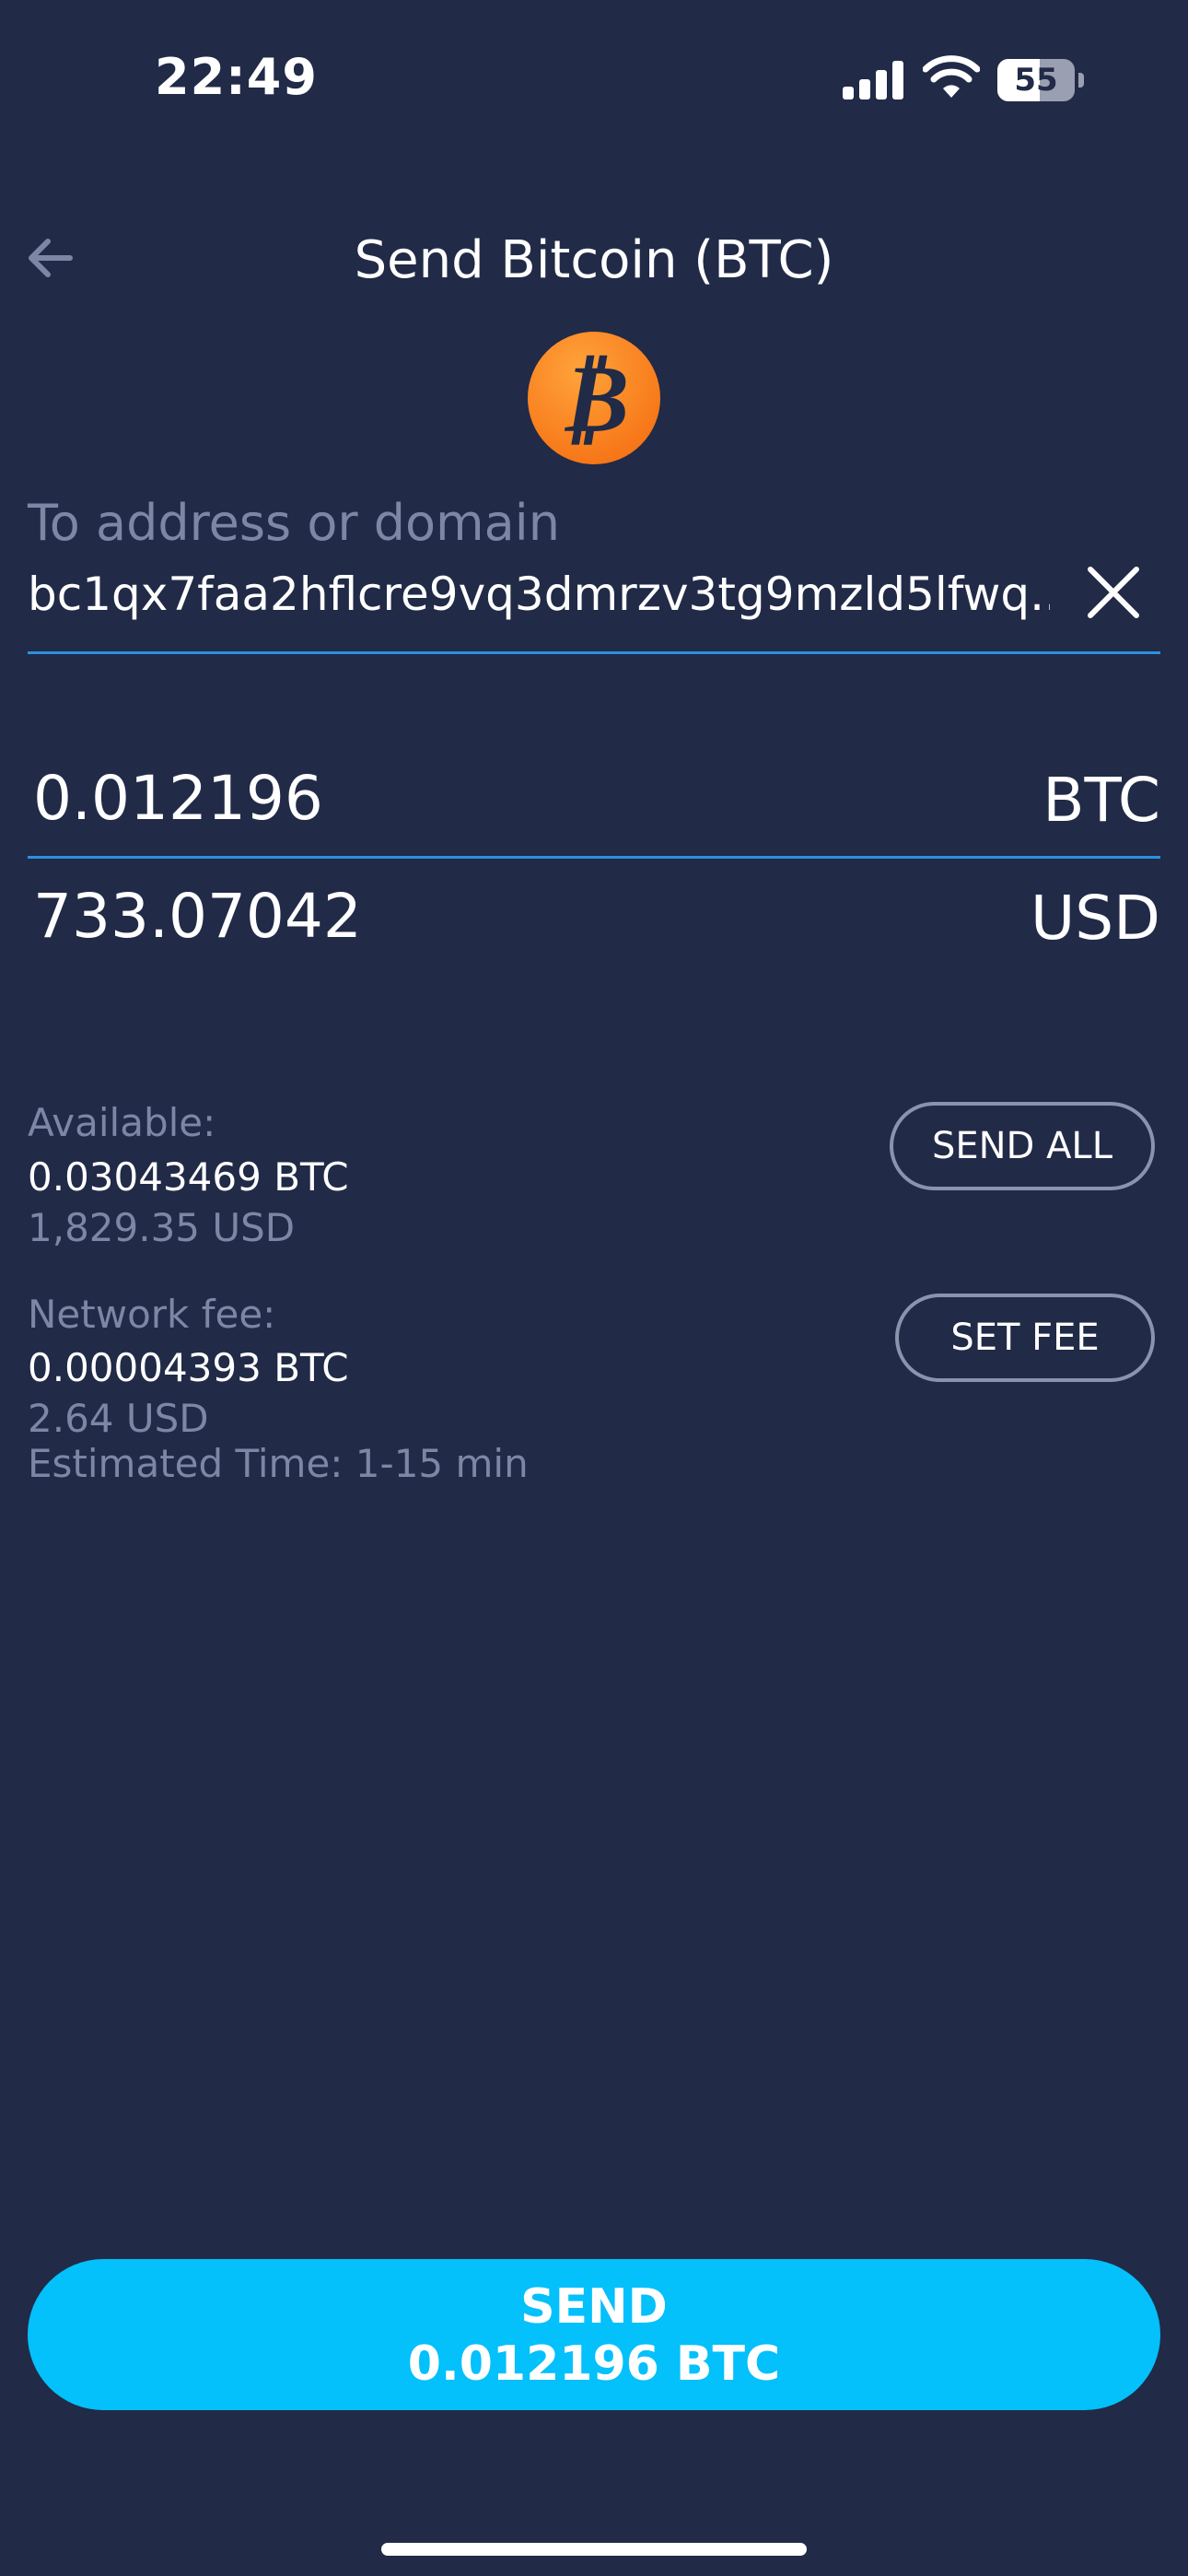  I want to click on address-field-label: To address or domain, so click(294, 523).